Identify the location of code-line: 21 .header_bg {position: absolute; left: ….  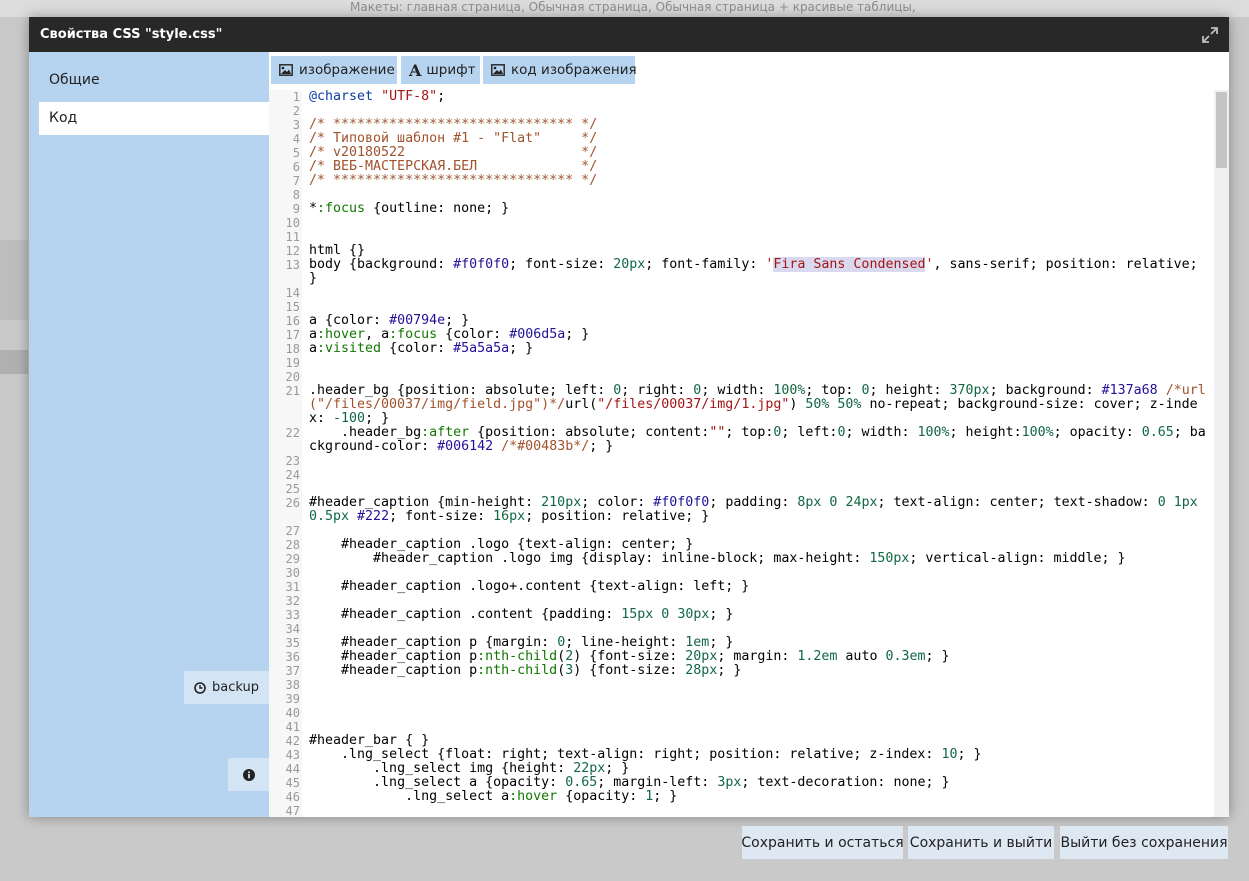
(741, 405).